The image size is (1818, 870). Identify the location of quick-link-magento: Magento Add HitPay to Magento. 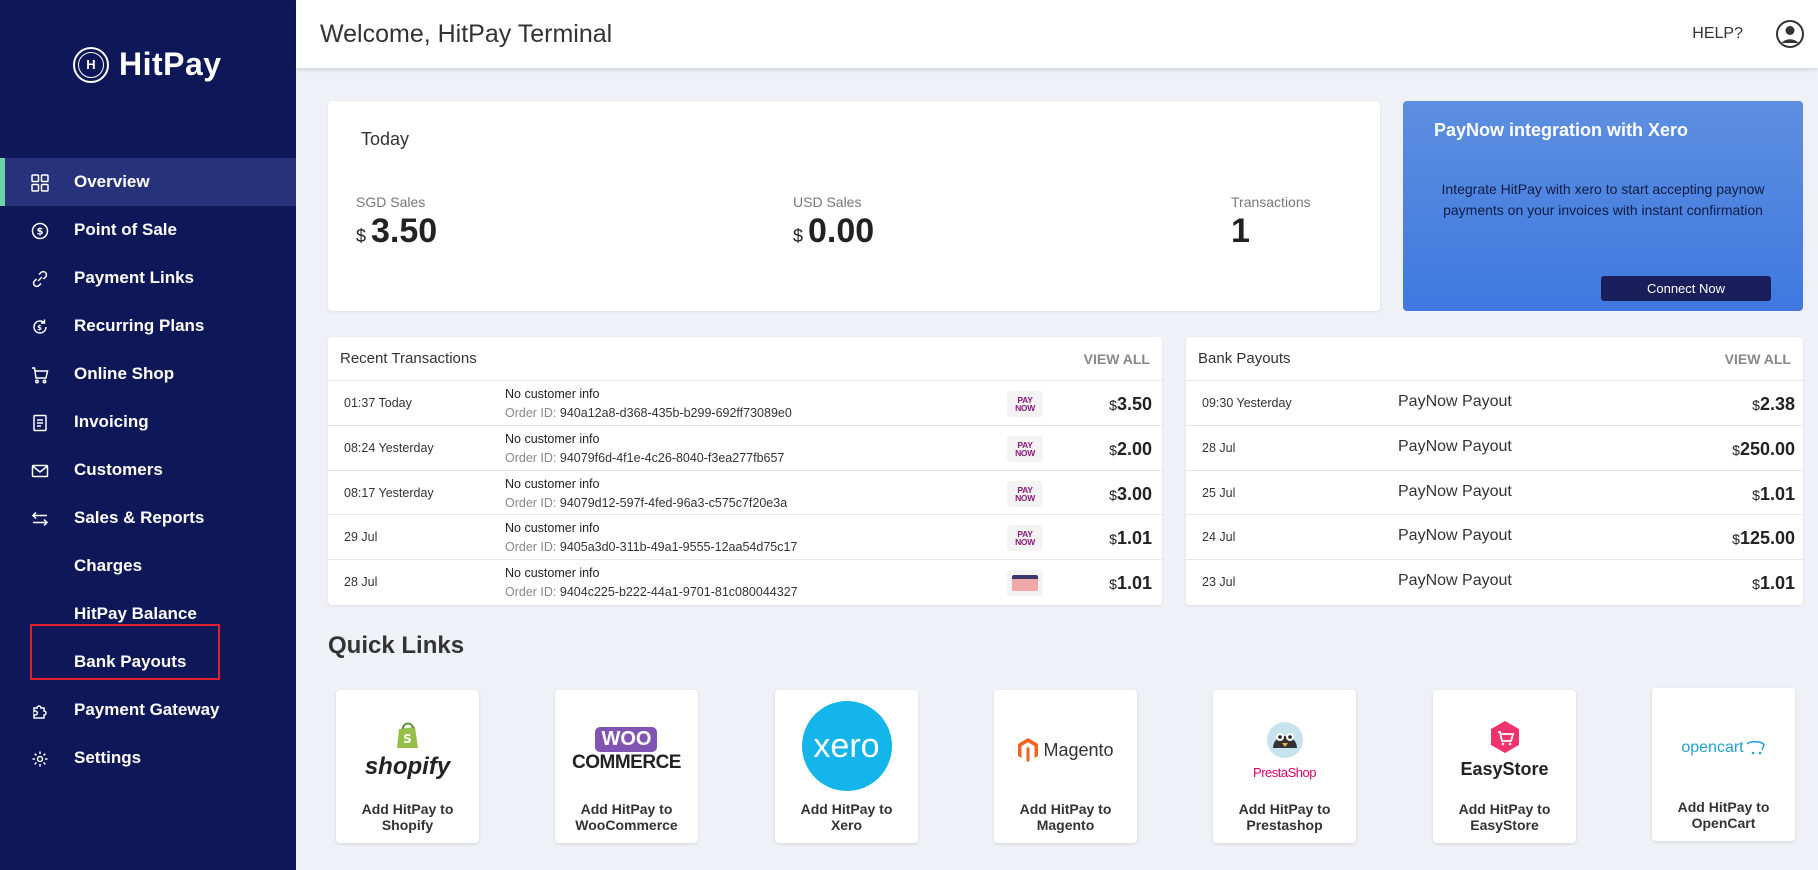
(1065, 766).